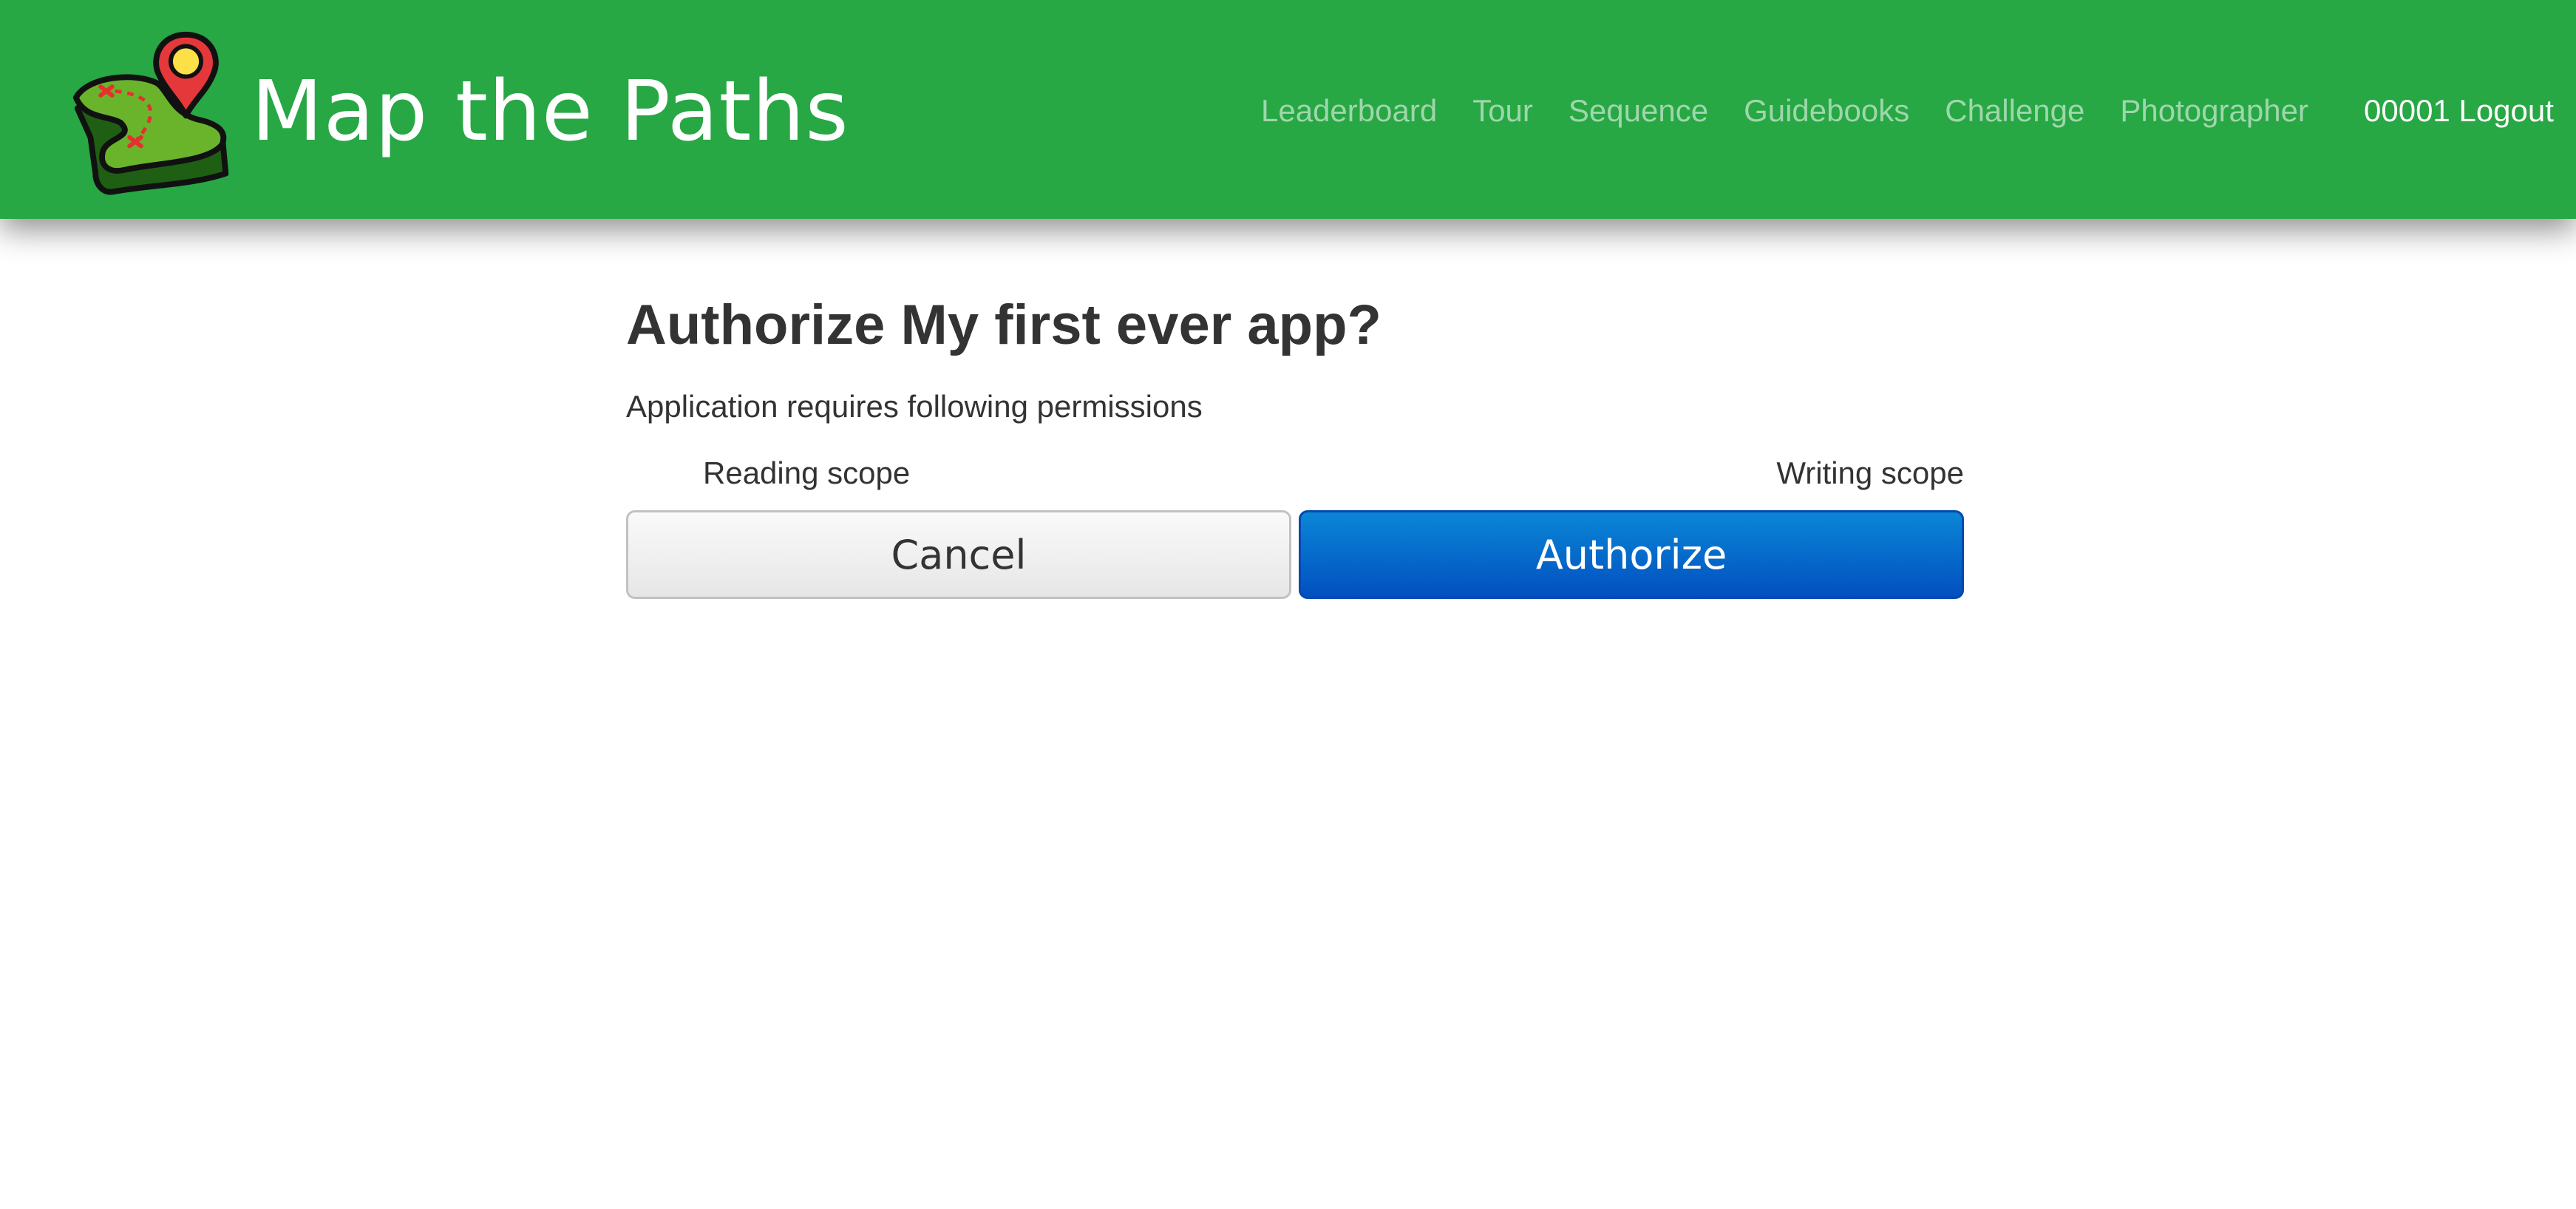  I want to click on nav-link-sequence: Sequence, so click(1638, 111).